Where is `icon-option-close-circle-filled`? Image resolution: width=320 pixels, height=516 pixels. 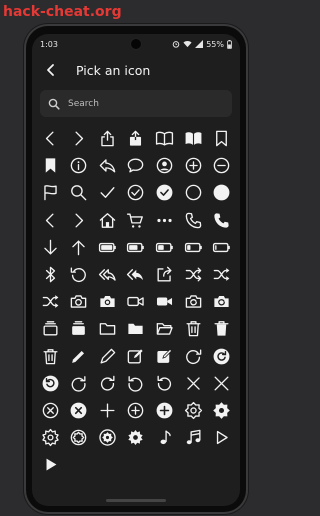
icon-option-close-circle-filled is located at coordinates (79, 410).